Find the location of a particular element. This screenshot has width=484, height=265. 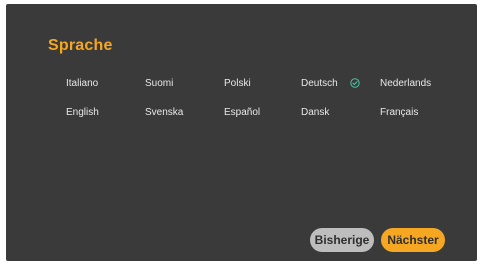

language-option-suomi: Suomi is located at coordinates (159, 83).